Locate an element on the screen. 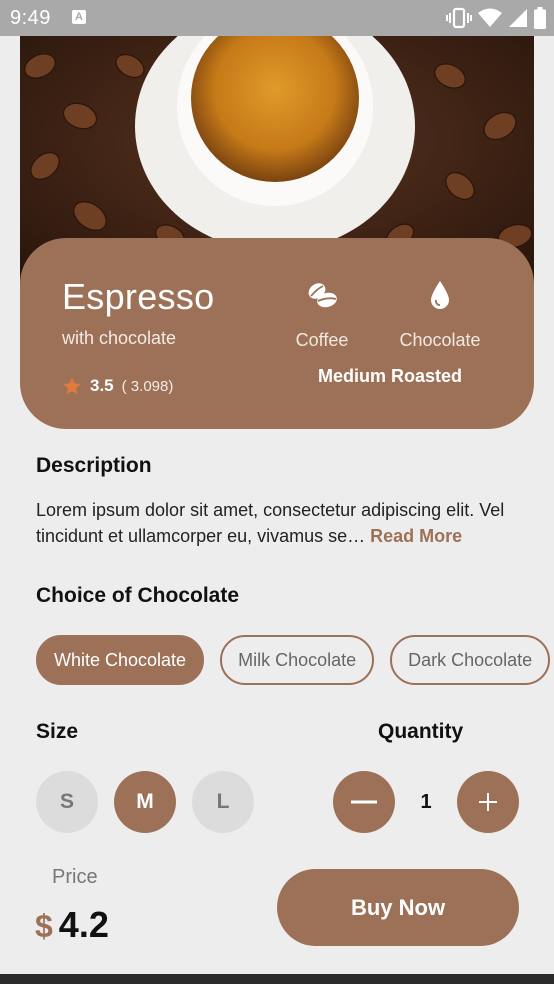 Image resolution: width=554 pixels, height=984 pixels. rating-count: ( 3.098) is located at coordinates (147, 386).